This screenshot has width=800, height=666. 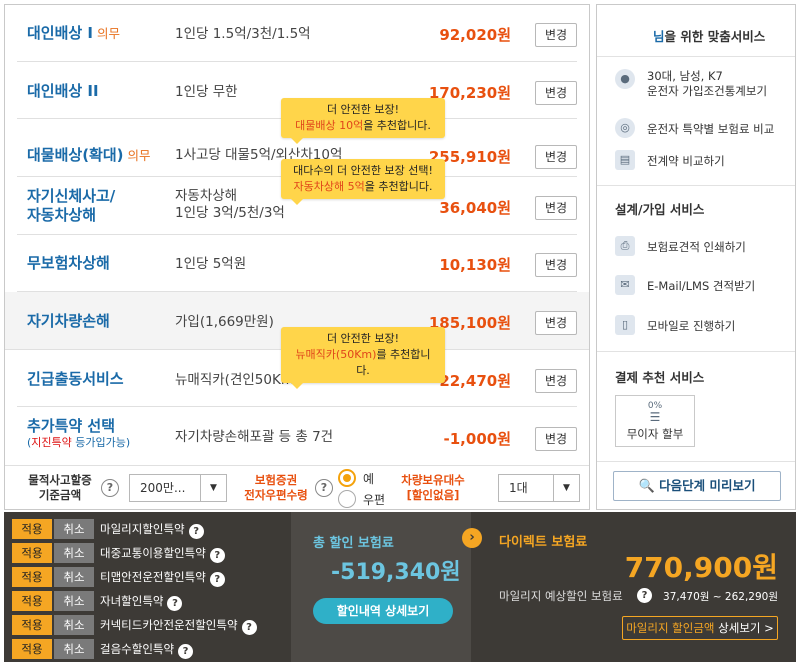 I want to click on coverage-title-line: 자기신체사고/, so click(x=71, y=196).